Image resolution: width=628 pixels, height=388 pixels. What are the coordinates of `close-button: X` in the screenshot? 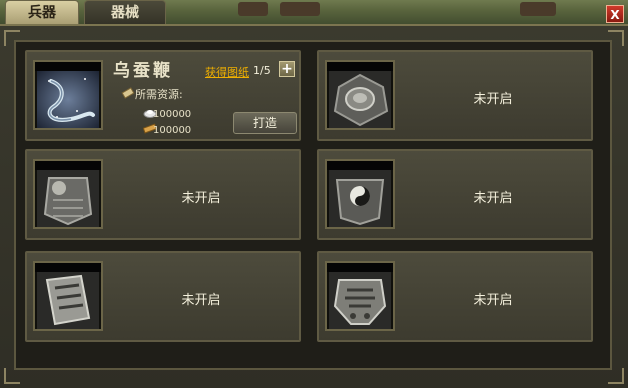 It's located at (615, 14).